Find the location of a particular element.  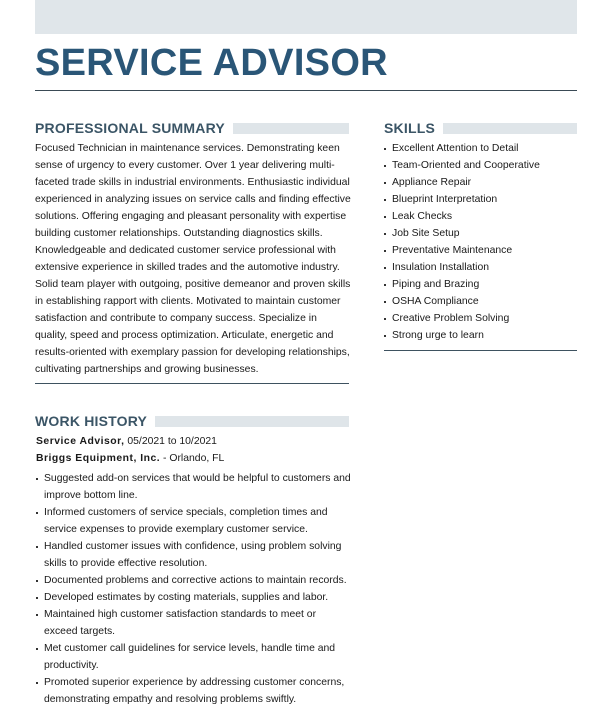

company-name: Briggs Equipment, Inc. is located at coordinates (98, 458).